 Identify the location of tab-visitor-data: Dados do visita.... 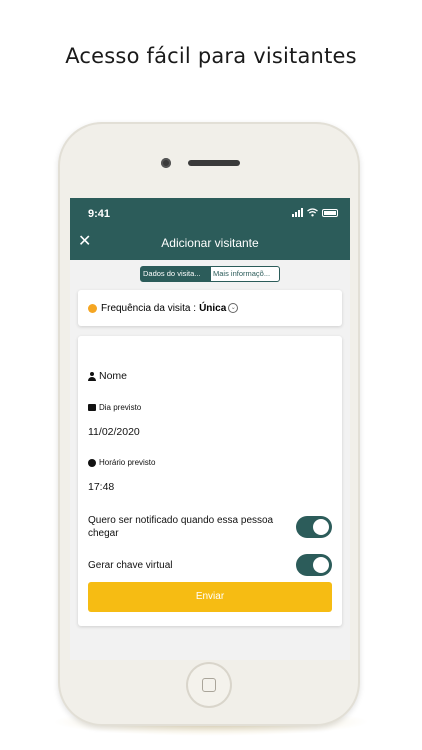
(175, 274).